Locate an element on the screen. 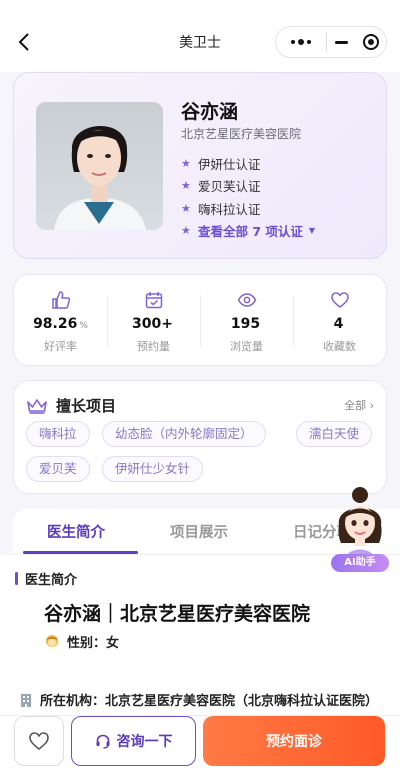 This screenshot has width=400, height=773. stat-favorites: 4 收藏数 is located at coordinates (339, 321).